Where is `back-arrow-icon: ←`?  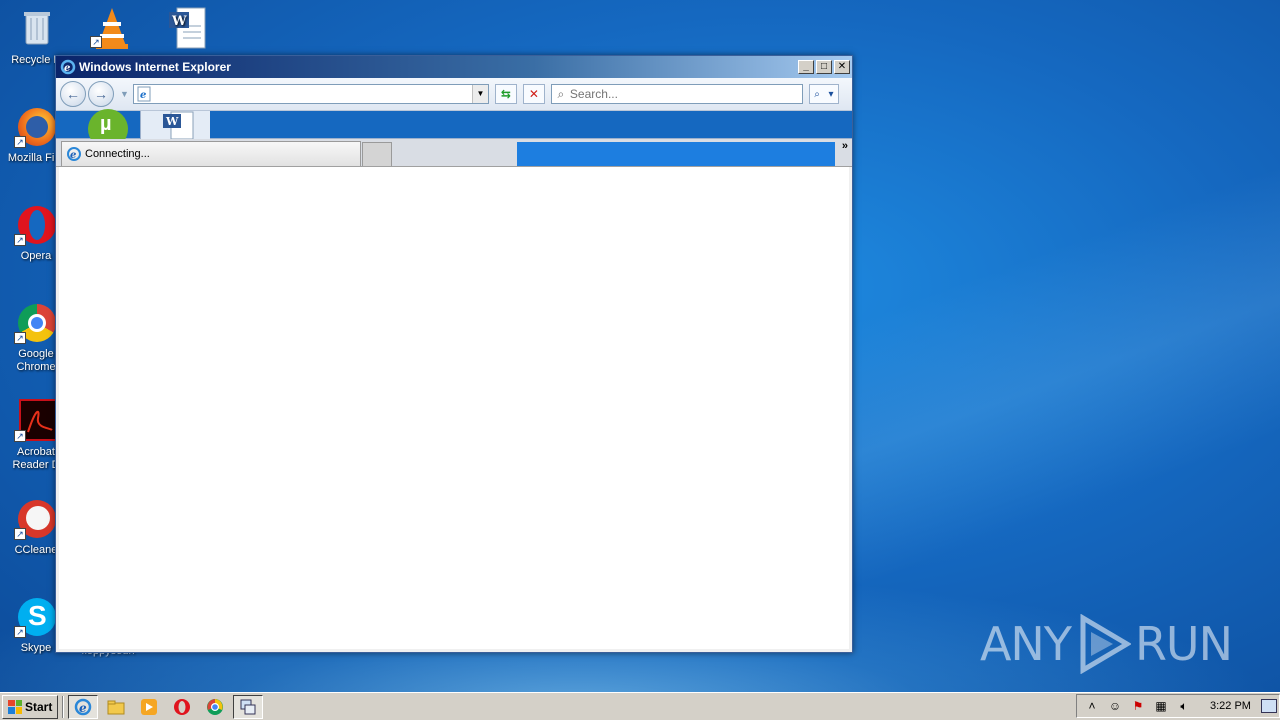
back-arrow-icon: ← is located at coordinates (73, 94).